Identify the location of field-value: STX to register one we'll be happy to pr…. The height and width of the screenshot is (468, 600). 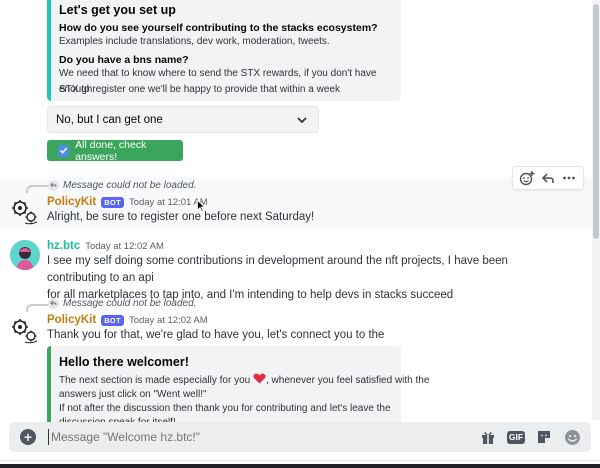
(199, 89).